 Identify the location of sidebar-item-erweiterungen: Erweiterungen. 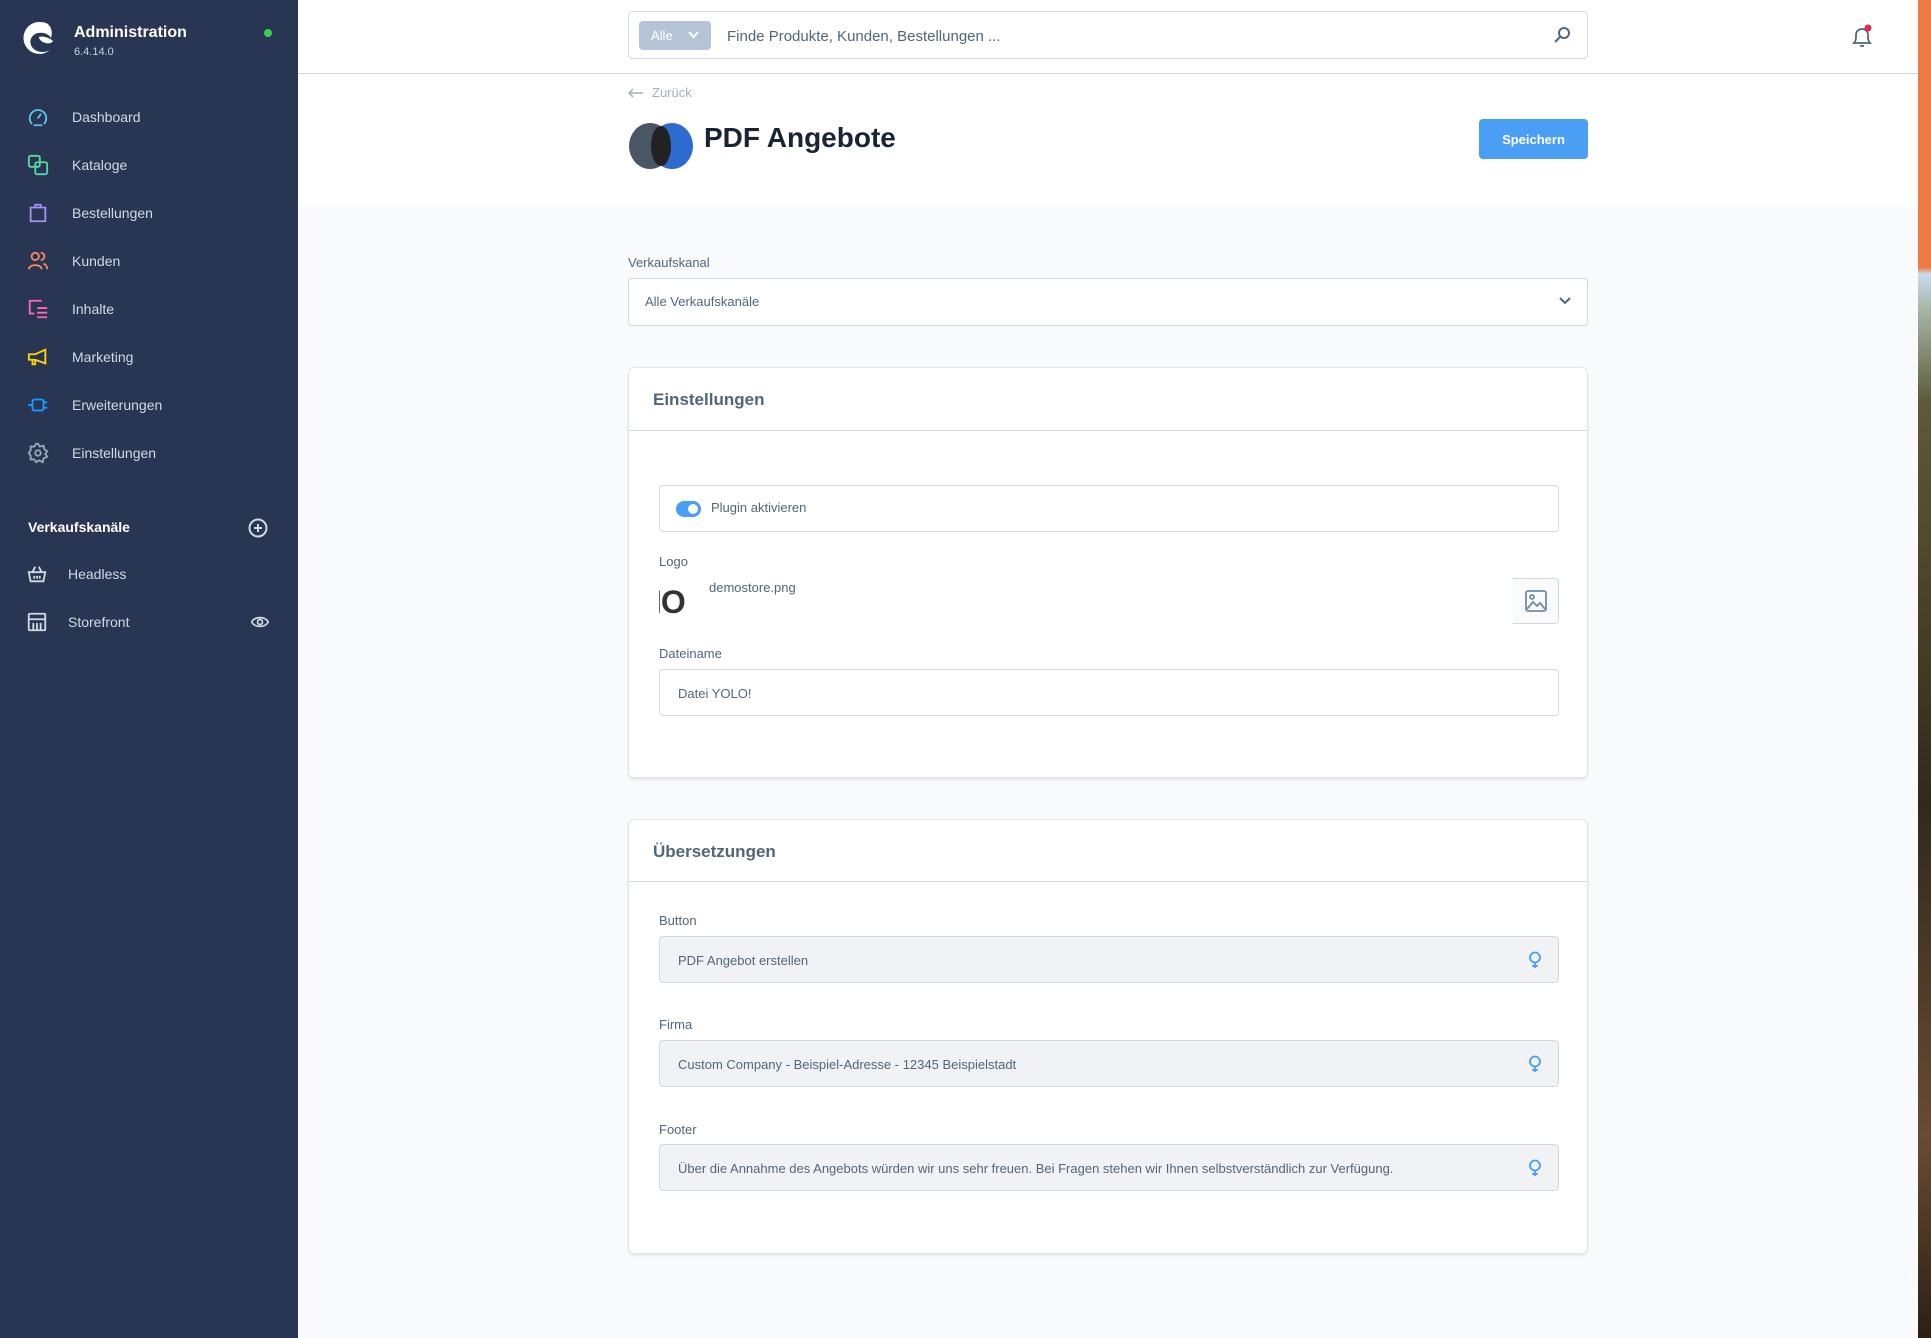
(149, 405).